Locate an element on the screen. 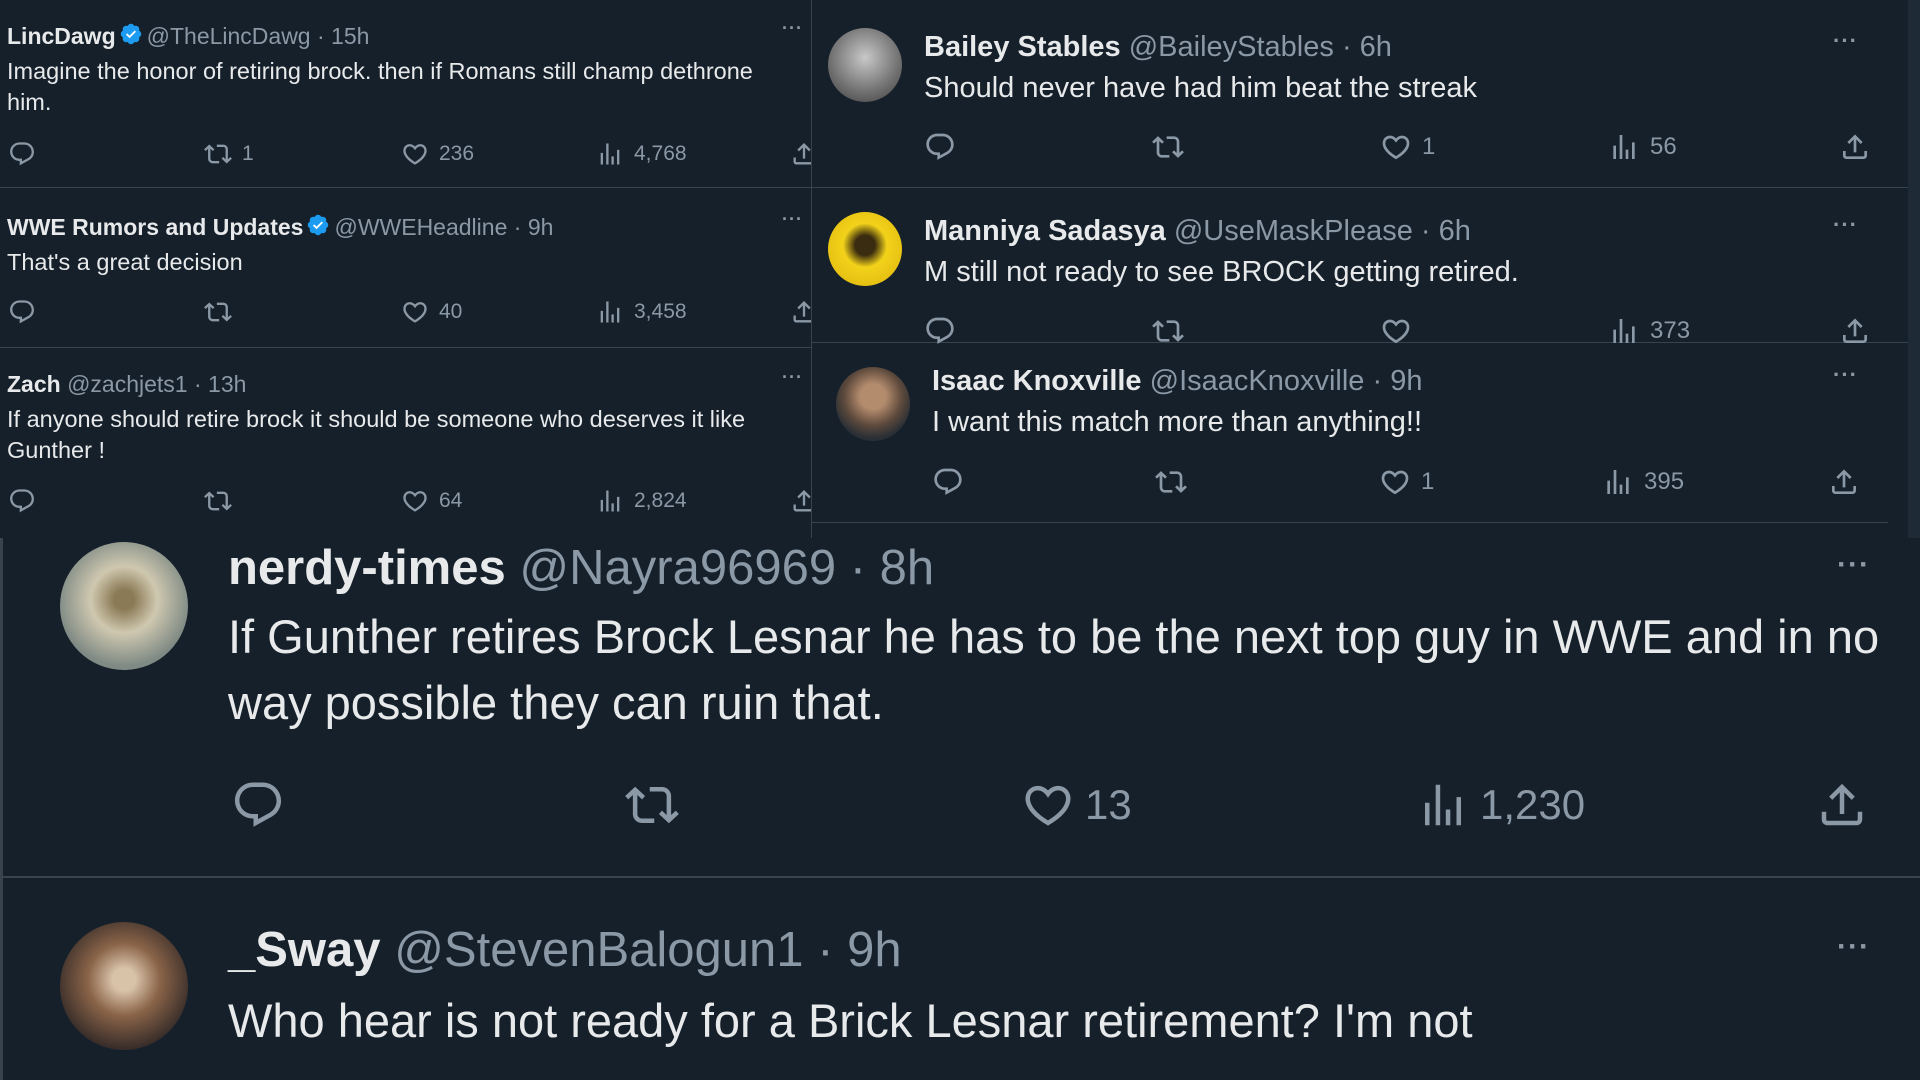  views-button: 4,768 is located at coordinates (641, 154).